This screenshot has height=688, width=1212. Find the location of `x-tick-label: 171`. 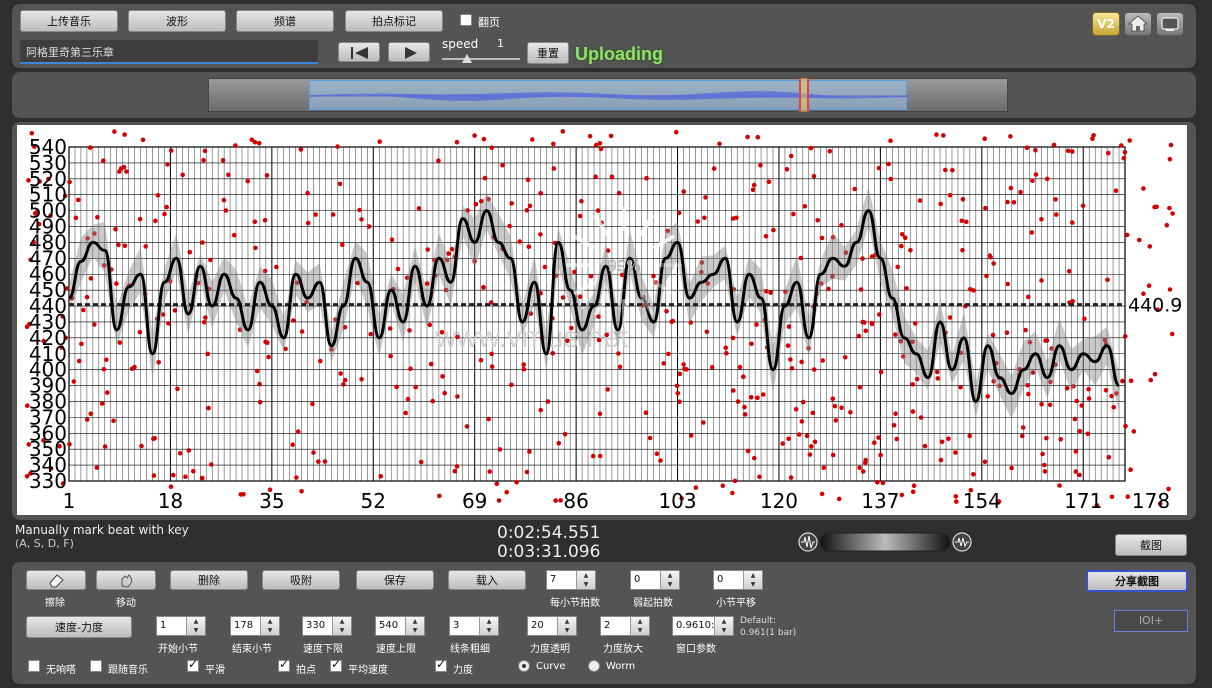

x-tick-label: 171 is located at coordinates (1083, 501).